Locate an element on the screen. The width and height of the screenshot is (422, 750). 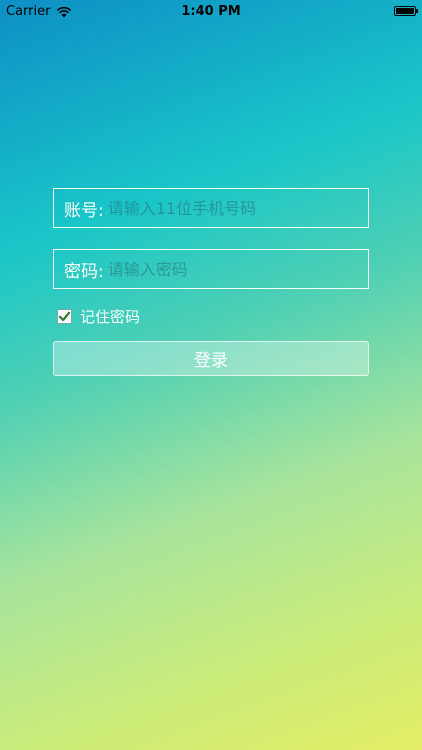
password-field: 密码: is located at coordinates (211, 269).